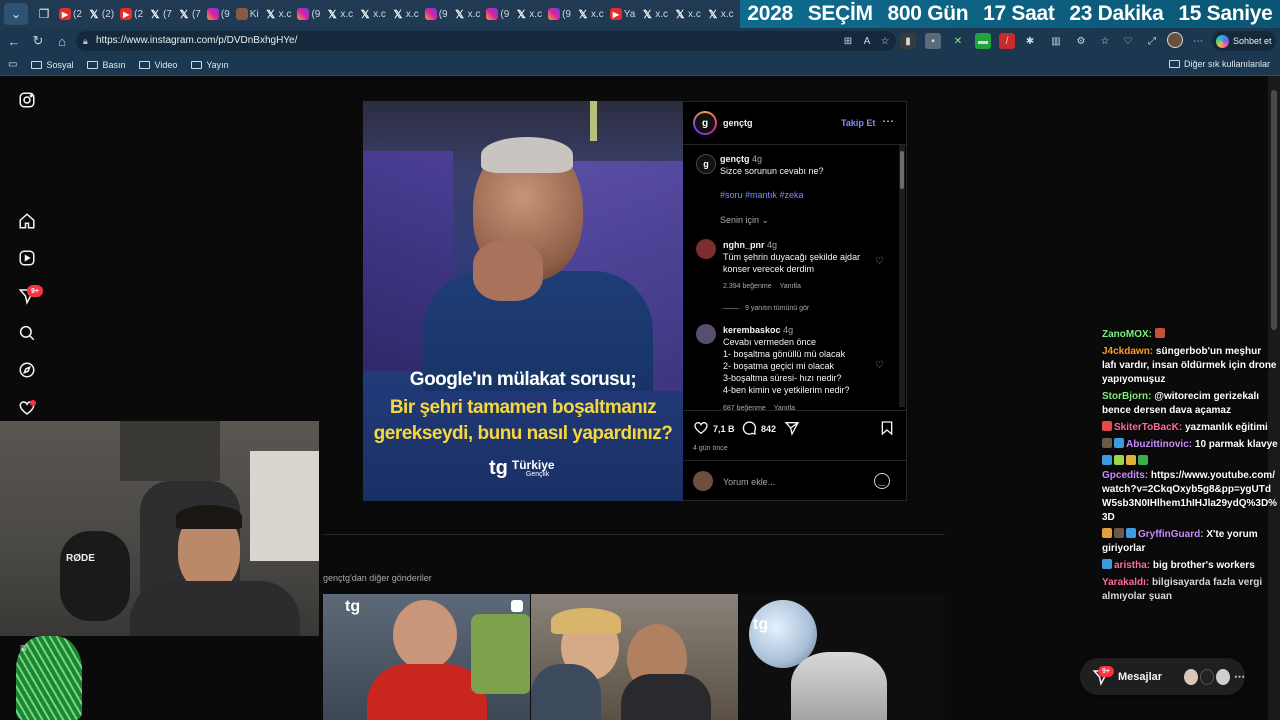 The image size is (1280, 720). What do you see at coordinates (27, 370) in the screenshot?
I see `explore-nav-icon` at bounding box center [27, 370].